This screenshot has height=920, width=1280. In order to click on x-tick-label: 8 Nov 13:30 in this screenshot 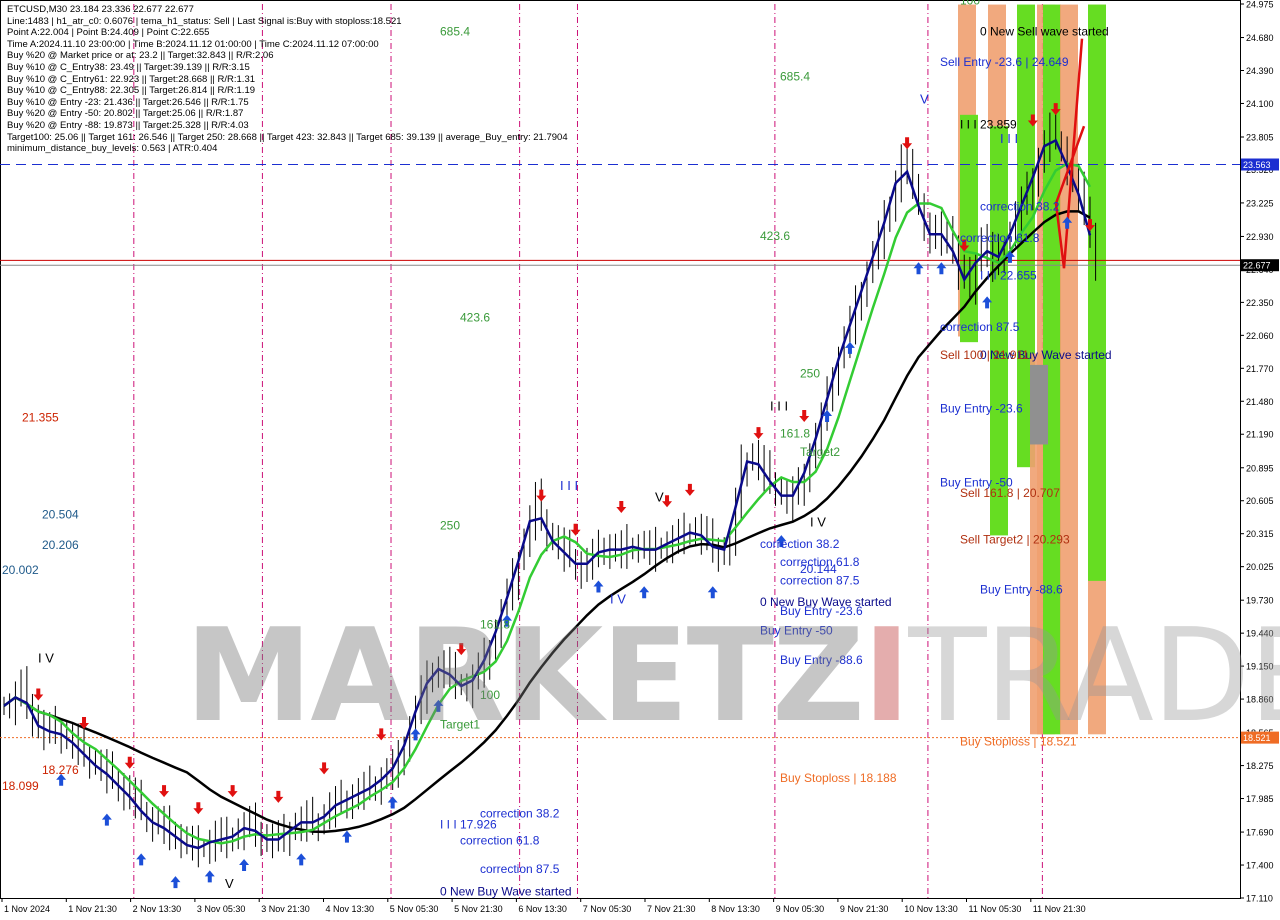, I will do `click(735, 909)`.